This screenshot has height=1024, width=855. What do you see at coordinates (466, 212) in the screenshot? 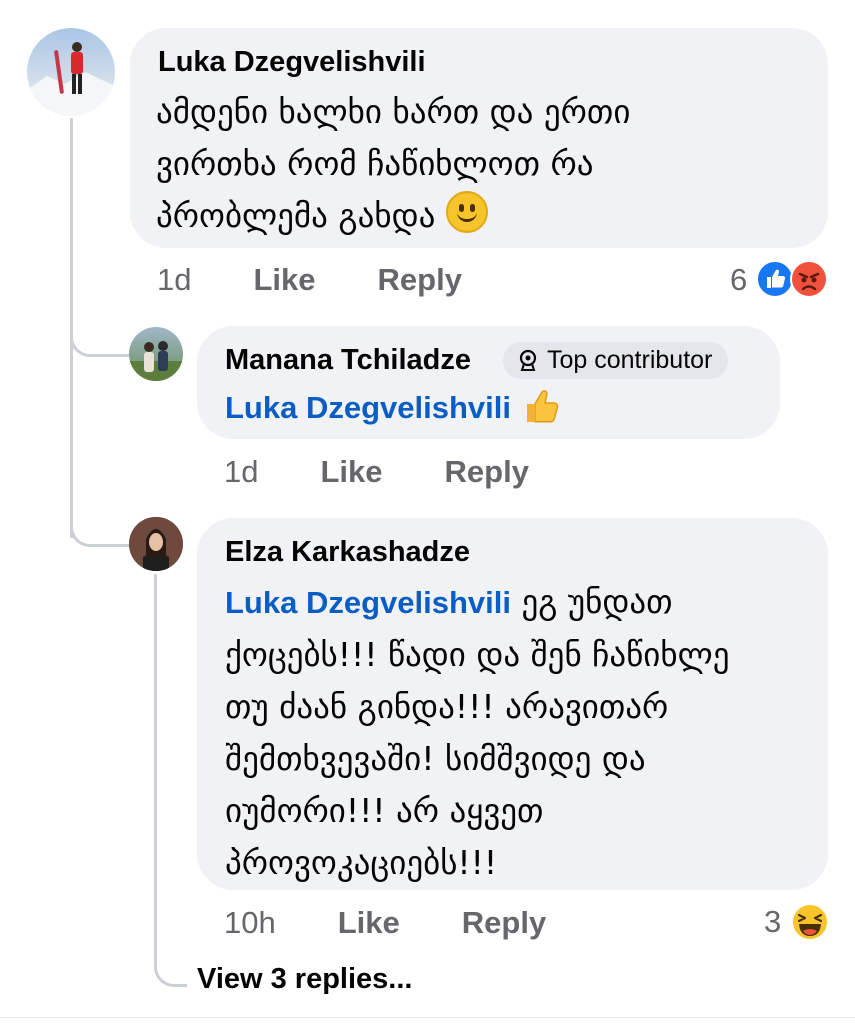
I see `slightly-smiling-face-icon` at bounding box center [466, 212].